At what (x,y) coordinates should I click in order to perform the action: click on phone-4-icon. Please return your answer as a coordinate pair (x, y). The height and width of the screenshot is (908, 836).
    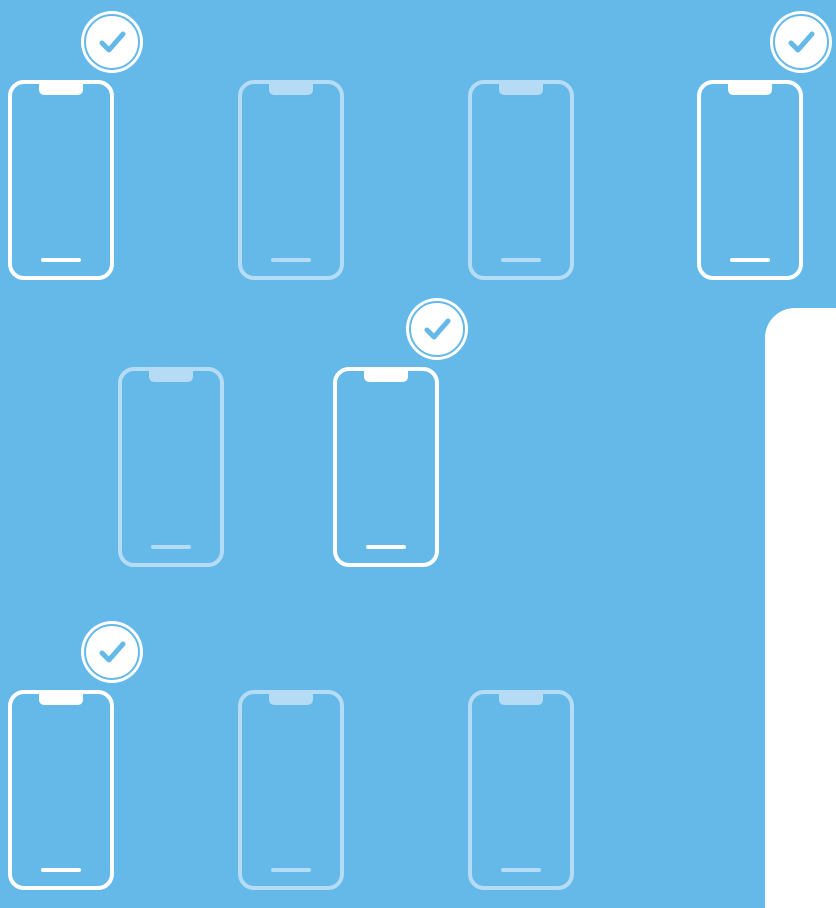
    Looking at the image, I should click on (750, 180).